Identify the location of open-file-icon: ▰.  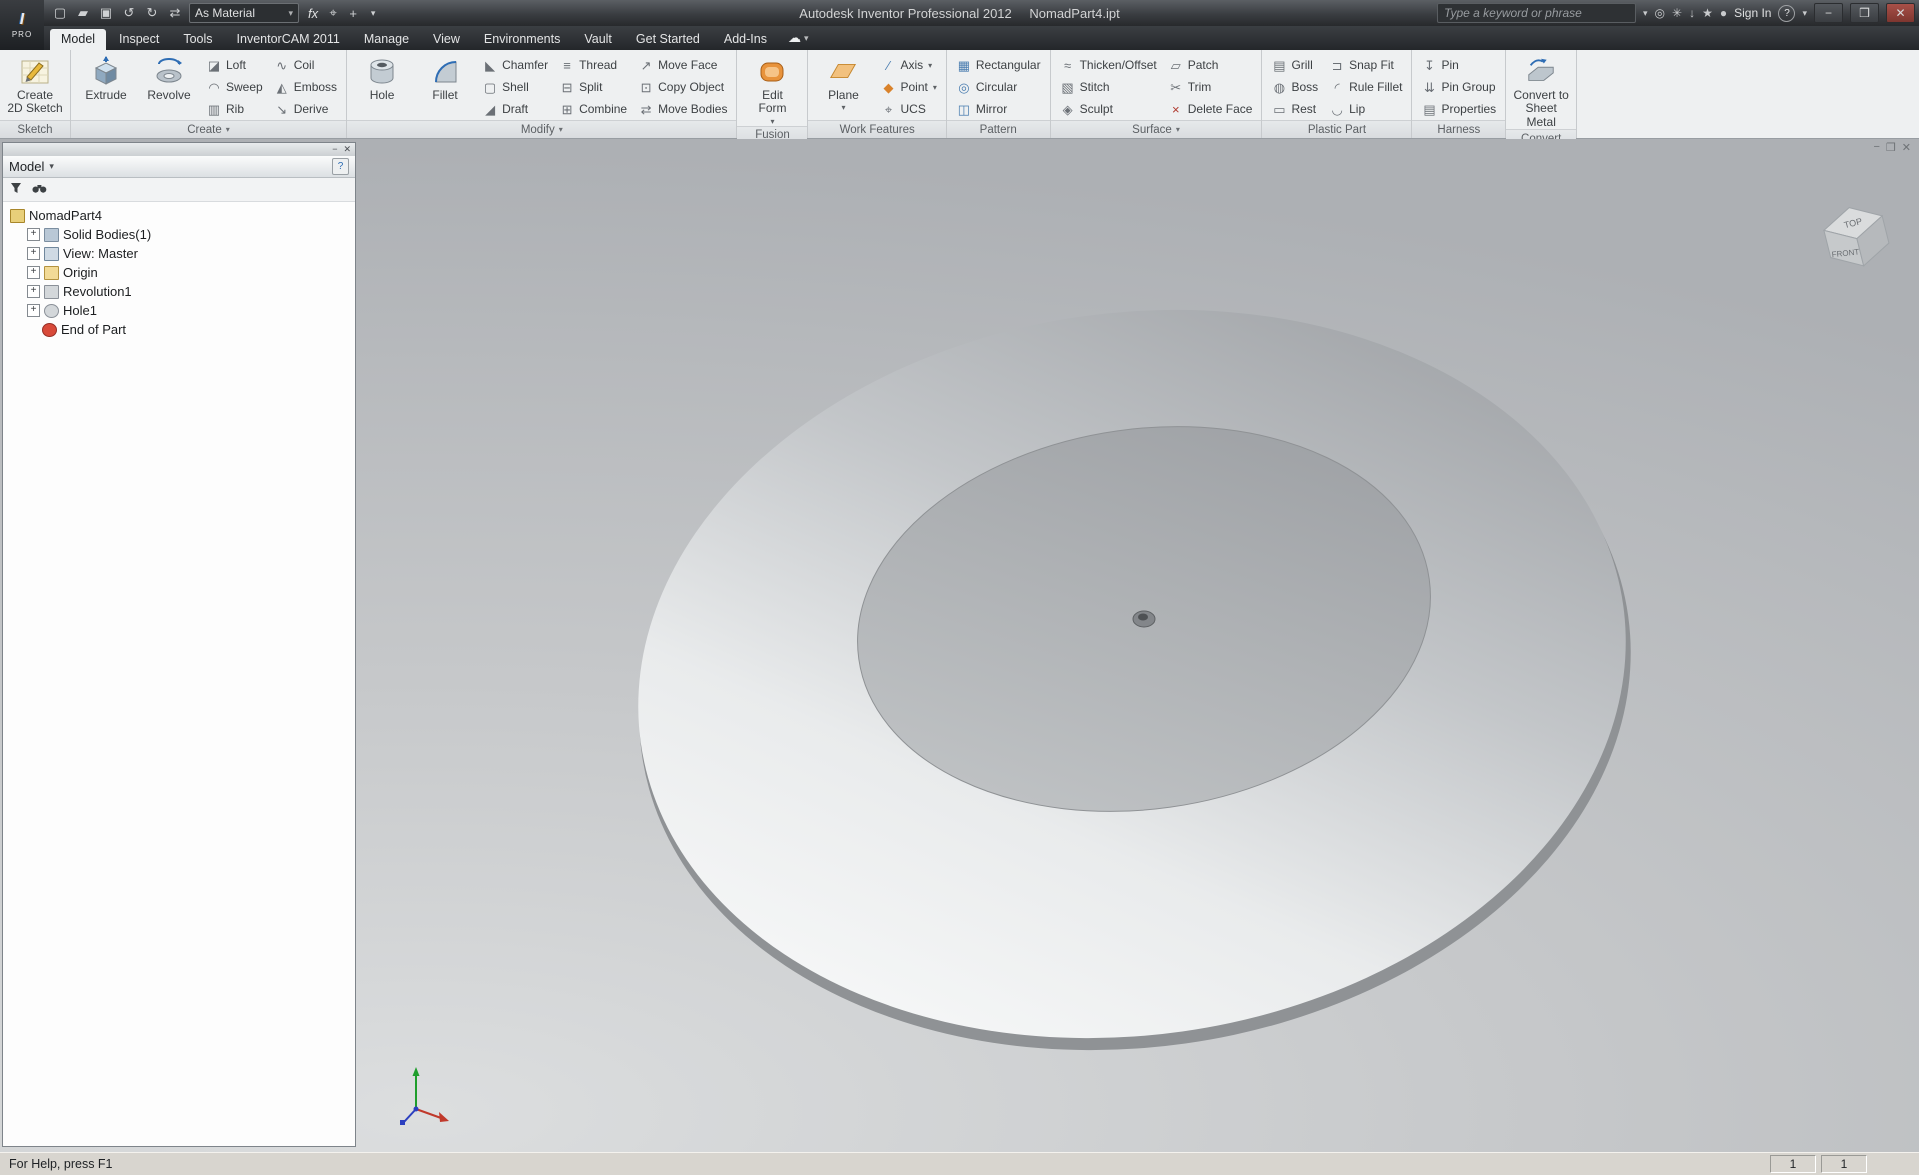
(83, 13).